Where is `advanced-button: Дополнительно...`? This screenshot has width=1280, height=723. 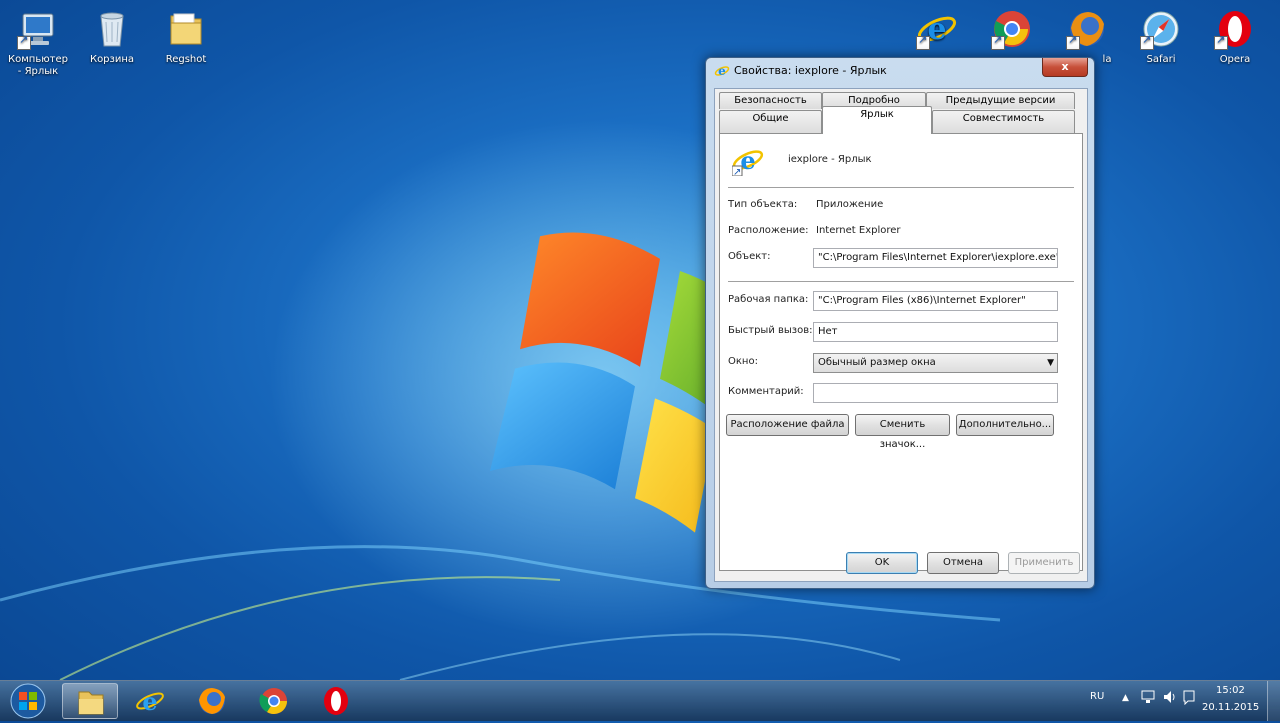
advanced-button: Дополнительно... is located at coordinates (1005, 425).